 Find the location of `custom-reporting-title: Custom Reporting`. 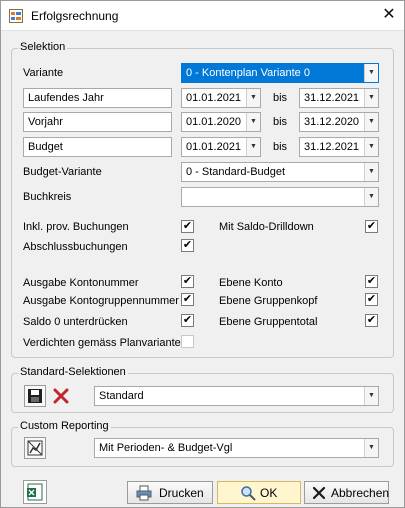

custom-reporting-title: Custom Reporting is located at coordinates (64, 426).